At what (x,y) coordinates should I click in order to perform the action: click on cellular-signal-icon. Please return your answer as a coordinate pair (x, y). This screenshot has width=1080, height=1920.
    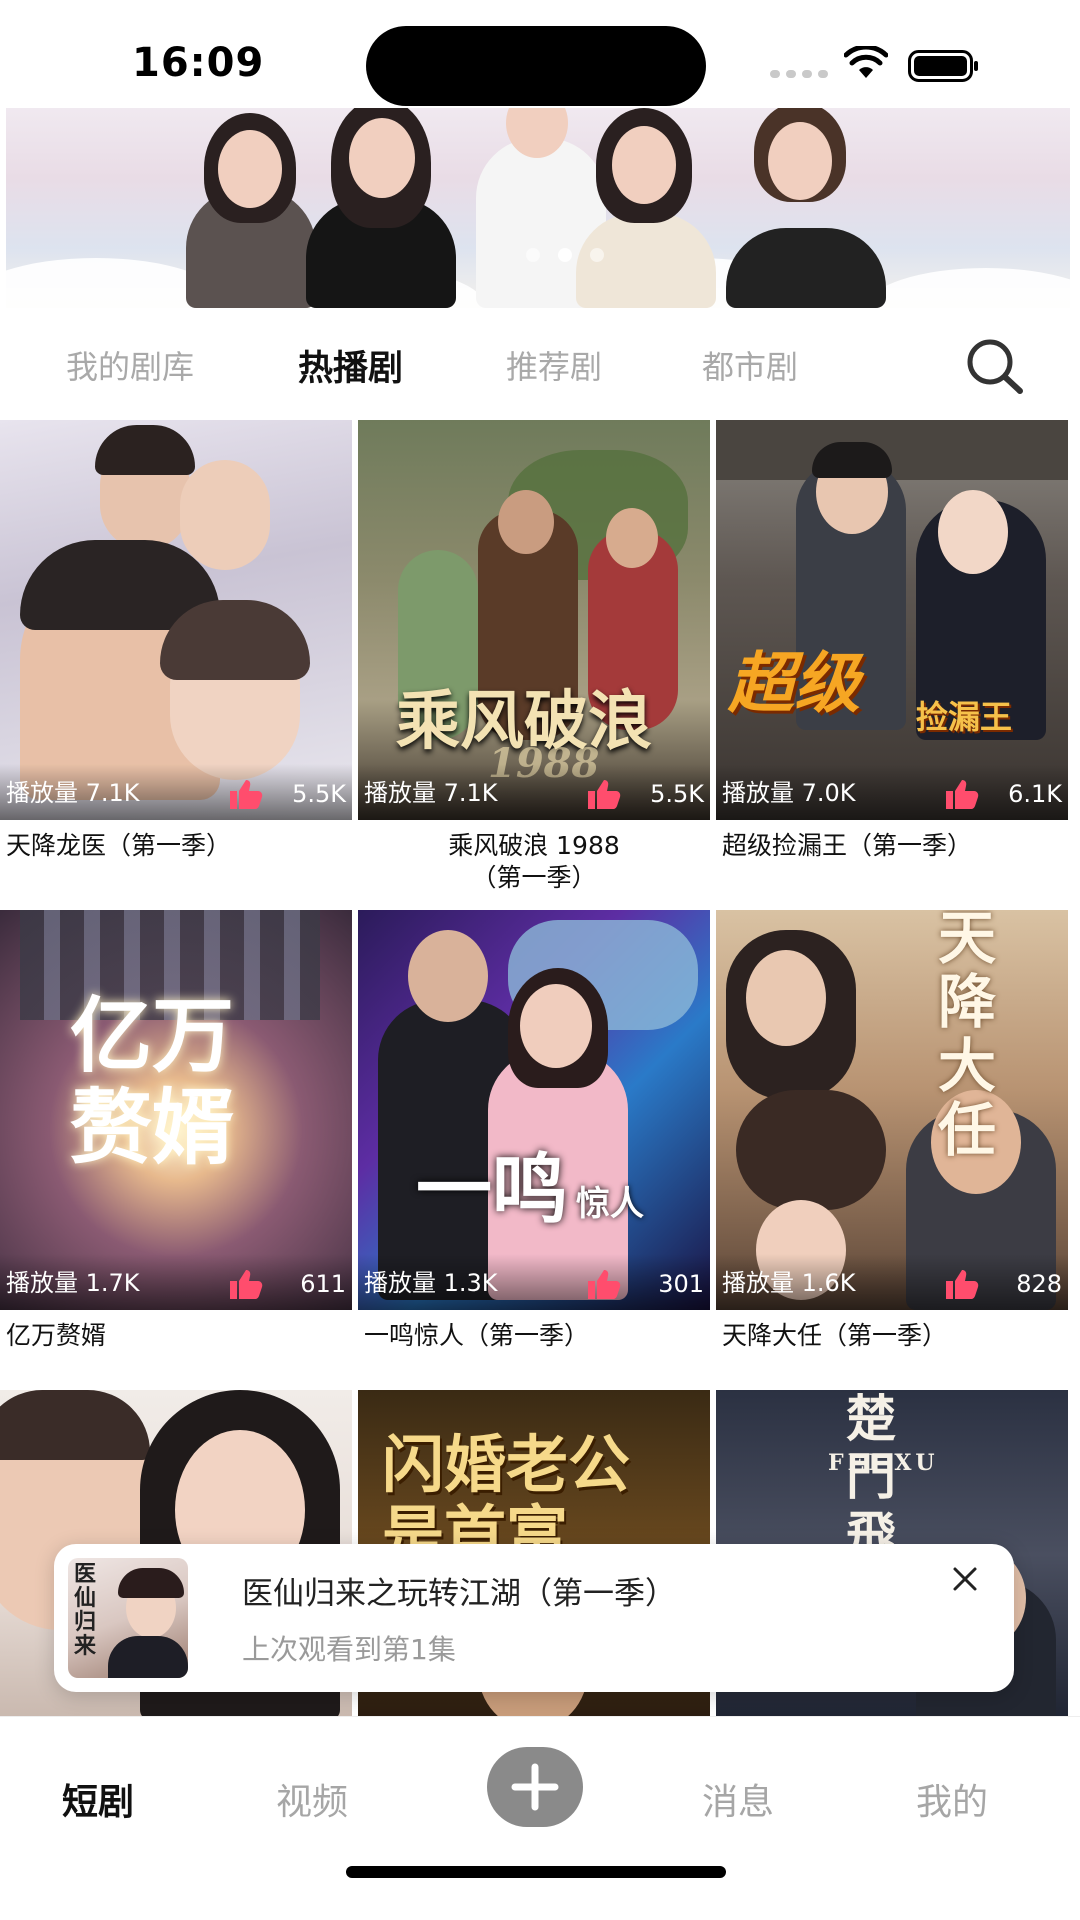
    Looking at the image, I should click on (799, 74).